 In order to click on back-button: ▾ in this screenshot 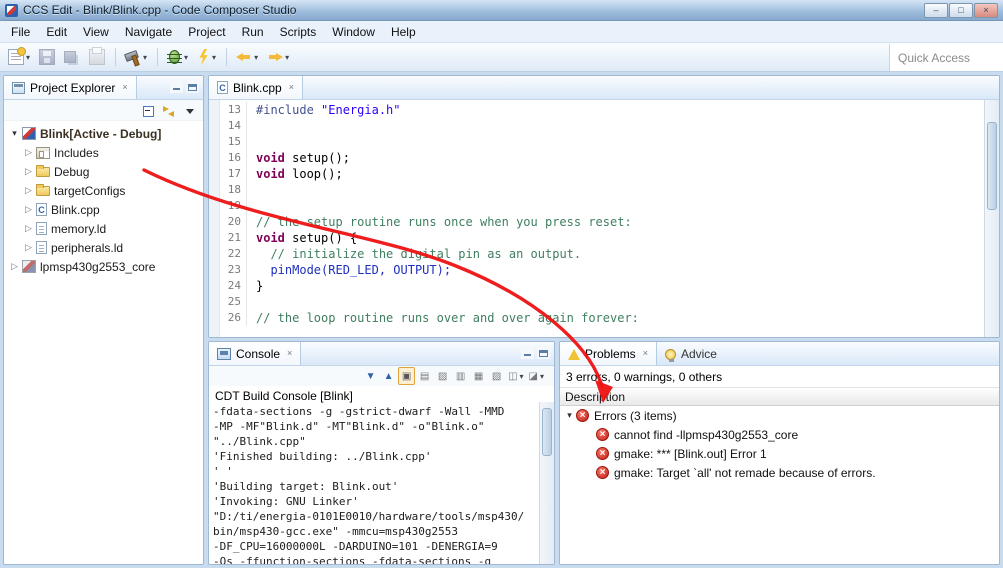, I will do `click(247, 57)`.